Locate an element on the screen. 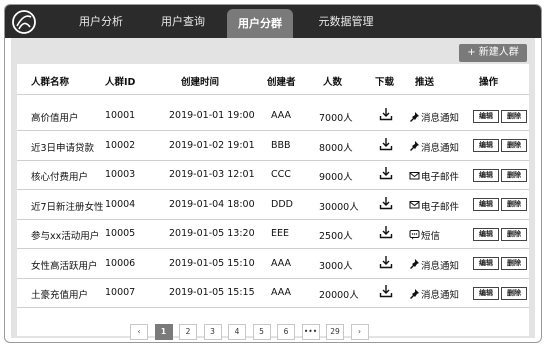  group-id: 10002 is located at coordinates (120, 145).